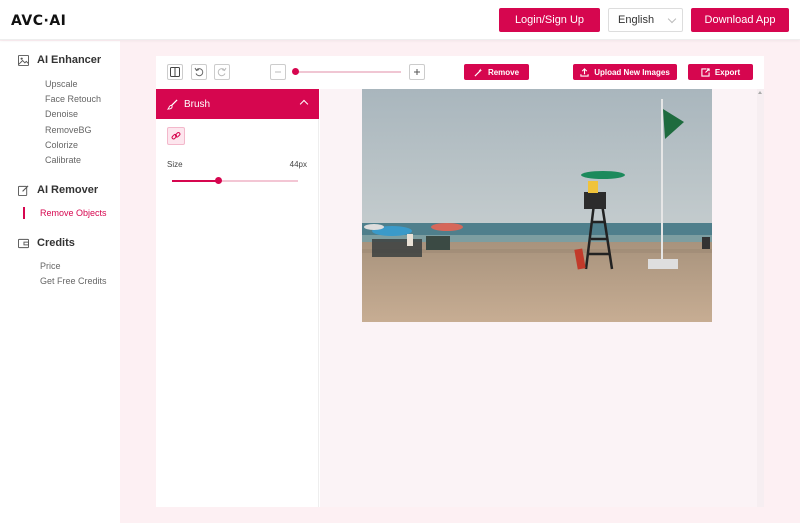 Image resolution: width=800 pixels, height=523 pixels. What do you see at coordinates (73, 213) in the screenshot?
I see `sidebar-item-remove-objects: Remove Objects` at bounding box center [73, 213].